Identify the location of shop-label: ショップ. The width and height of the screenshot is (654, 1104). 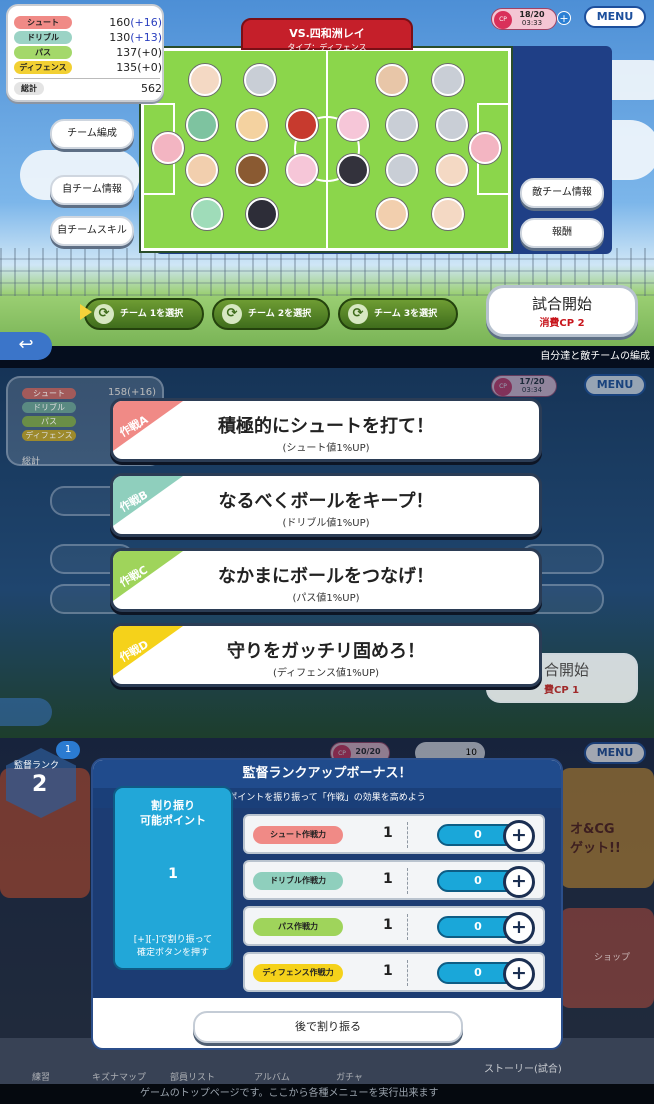
(612, 956).